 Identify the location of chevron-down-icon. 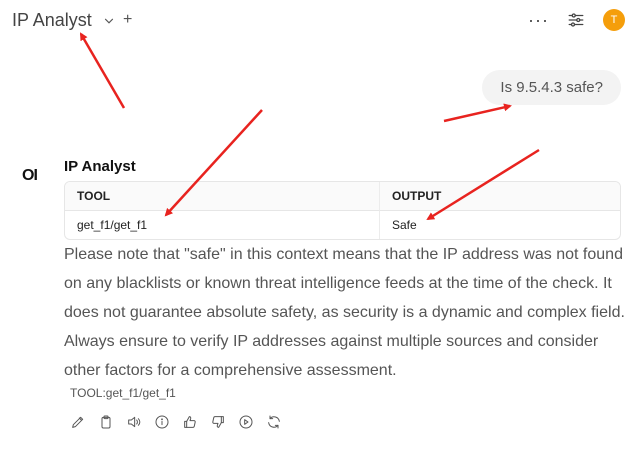
(108, 21).